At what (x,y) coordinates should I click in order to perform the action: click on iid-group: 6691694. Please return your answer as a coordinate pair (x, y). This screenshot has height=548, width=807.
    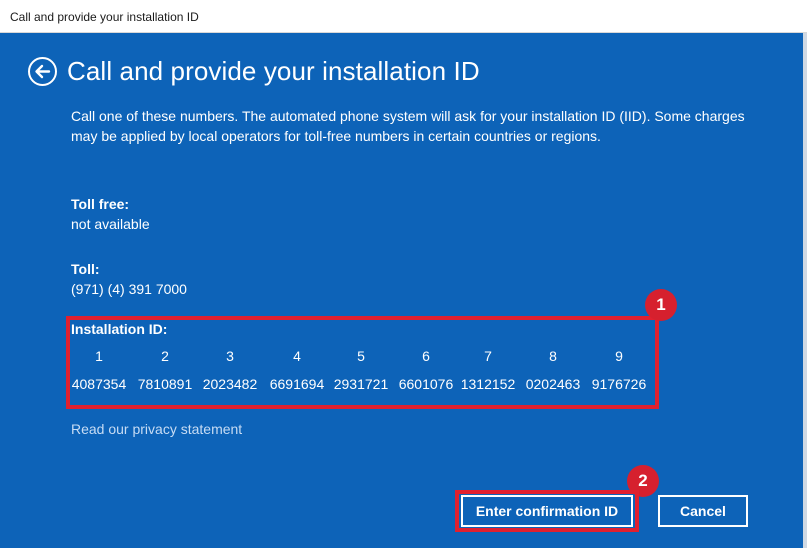
    Looking at the image, I should click on (297, 384).